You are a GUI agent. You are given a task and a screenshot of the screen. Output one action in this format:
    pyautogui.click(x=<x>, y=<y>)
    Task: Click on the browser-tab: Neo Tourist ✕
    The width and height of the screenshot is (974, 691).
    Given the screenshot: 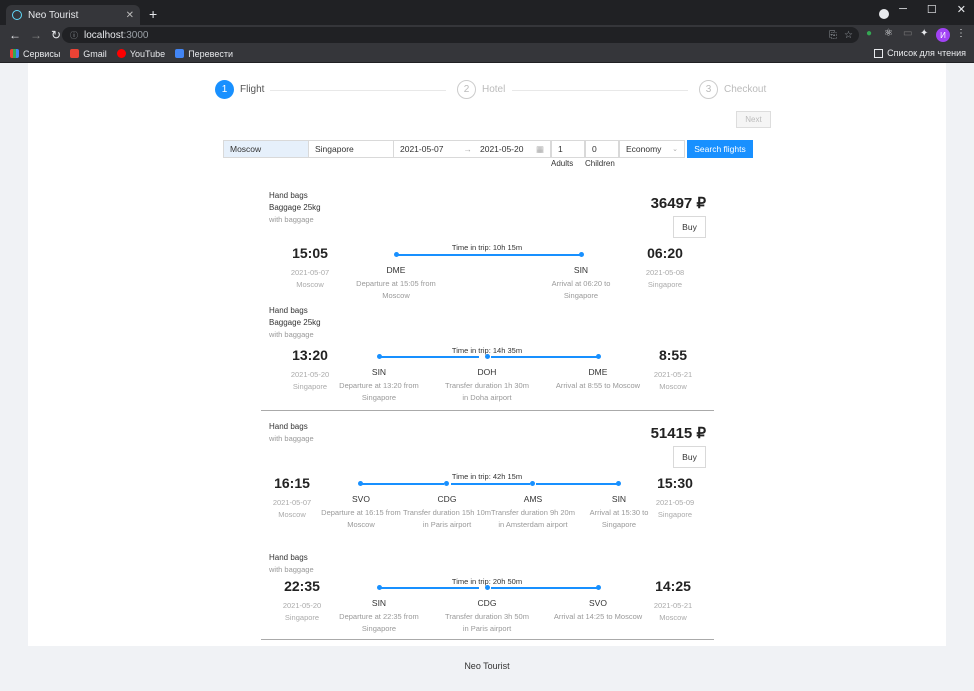 What is the action you would take?
    pyautogui.click(x=73, y=15)
    